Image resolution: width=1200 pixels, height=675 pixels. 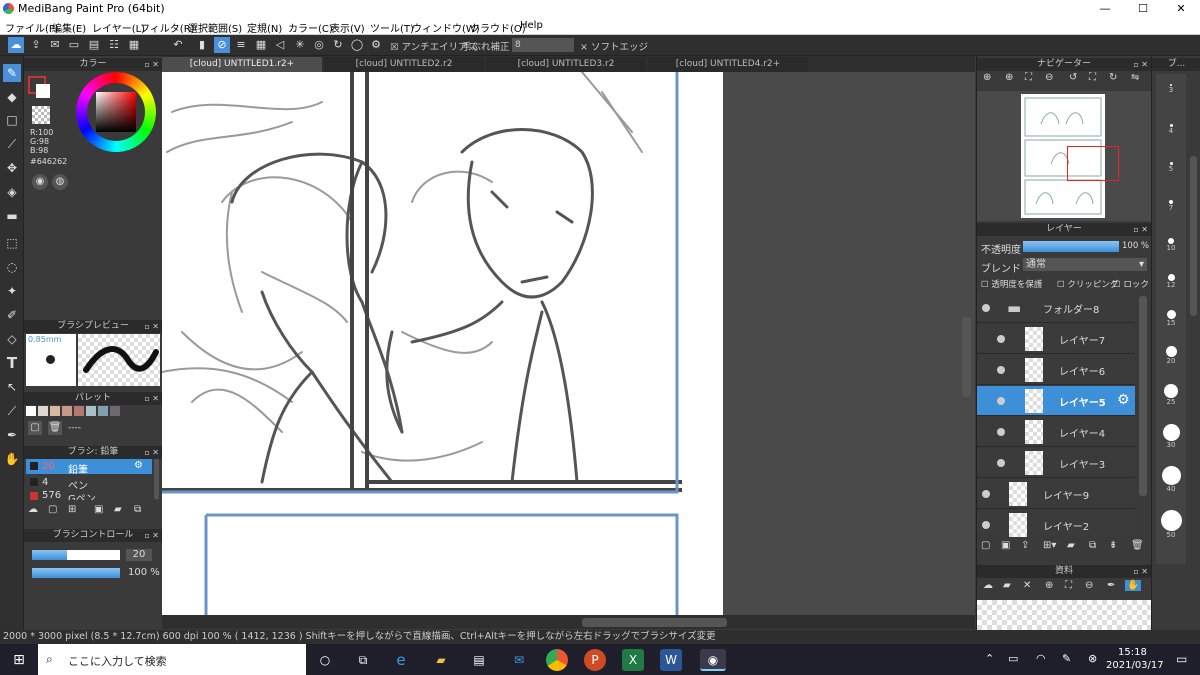 What do you see at coordinates (566, 64) in the screenshot?
I see `tab-untitled3: [cloud] UNTITLED3.r2` at bounding box center [566, 64].